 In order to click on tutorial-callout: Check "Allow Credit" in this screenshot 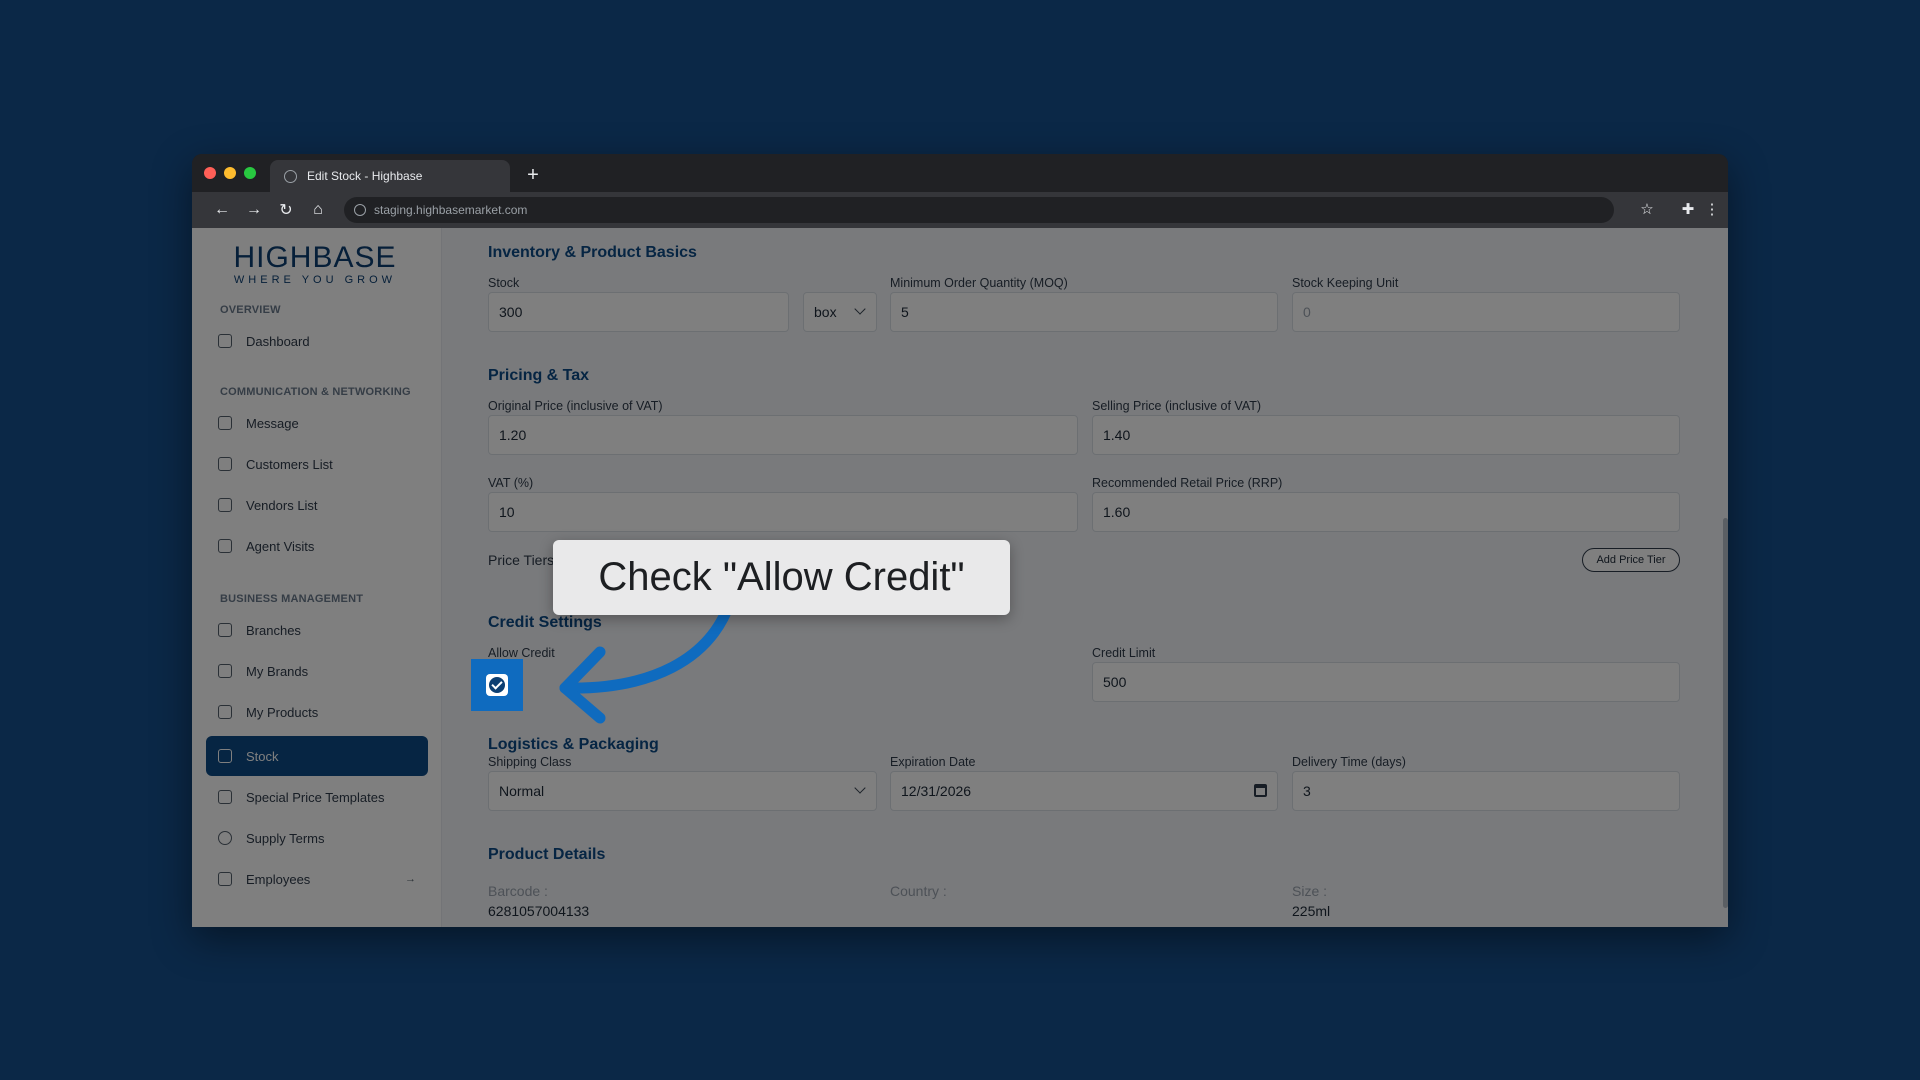, I will do `click(781, 577)`.